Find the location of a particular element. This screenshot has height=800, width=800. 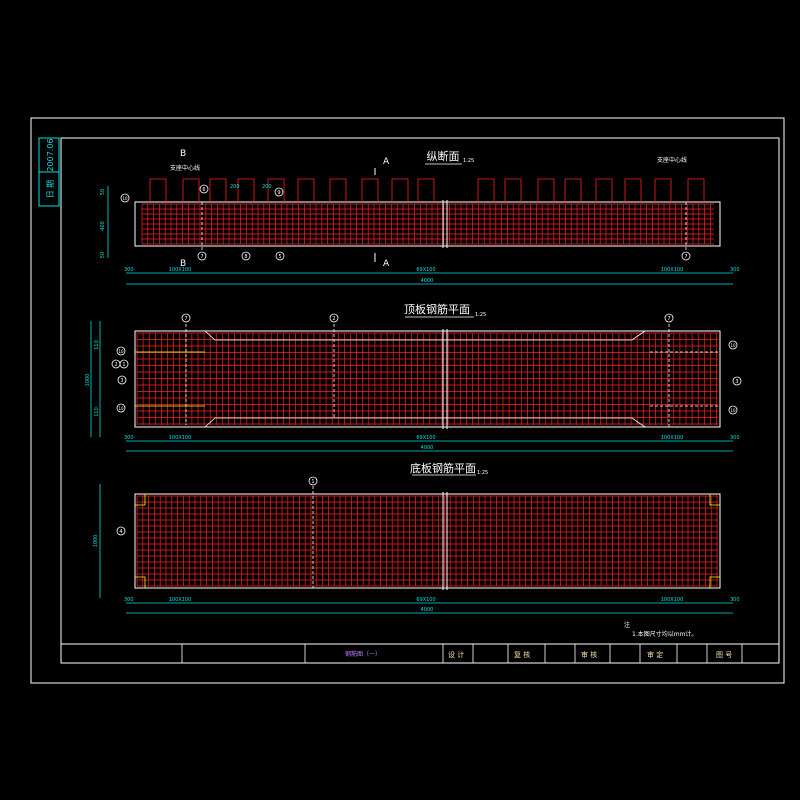

marker-5-text: 5 is located at coordinates (279, 257).